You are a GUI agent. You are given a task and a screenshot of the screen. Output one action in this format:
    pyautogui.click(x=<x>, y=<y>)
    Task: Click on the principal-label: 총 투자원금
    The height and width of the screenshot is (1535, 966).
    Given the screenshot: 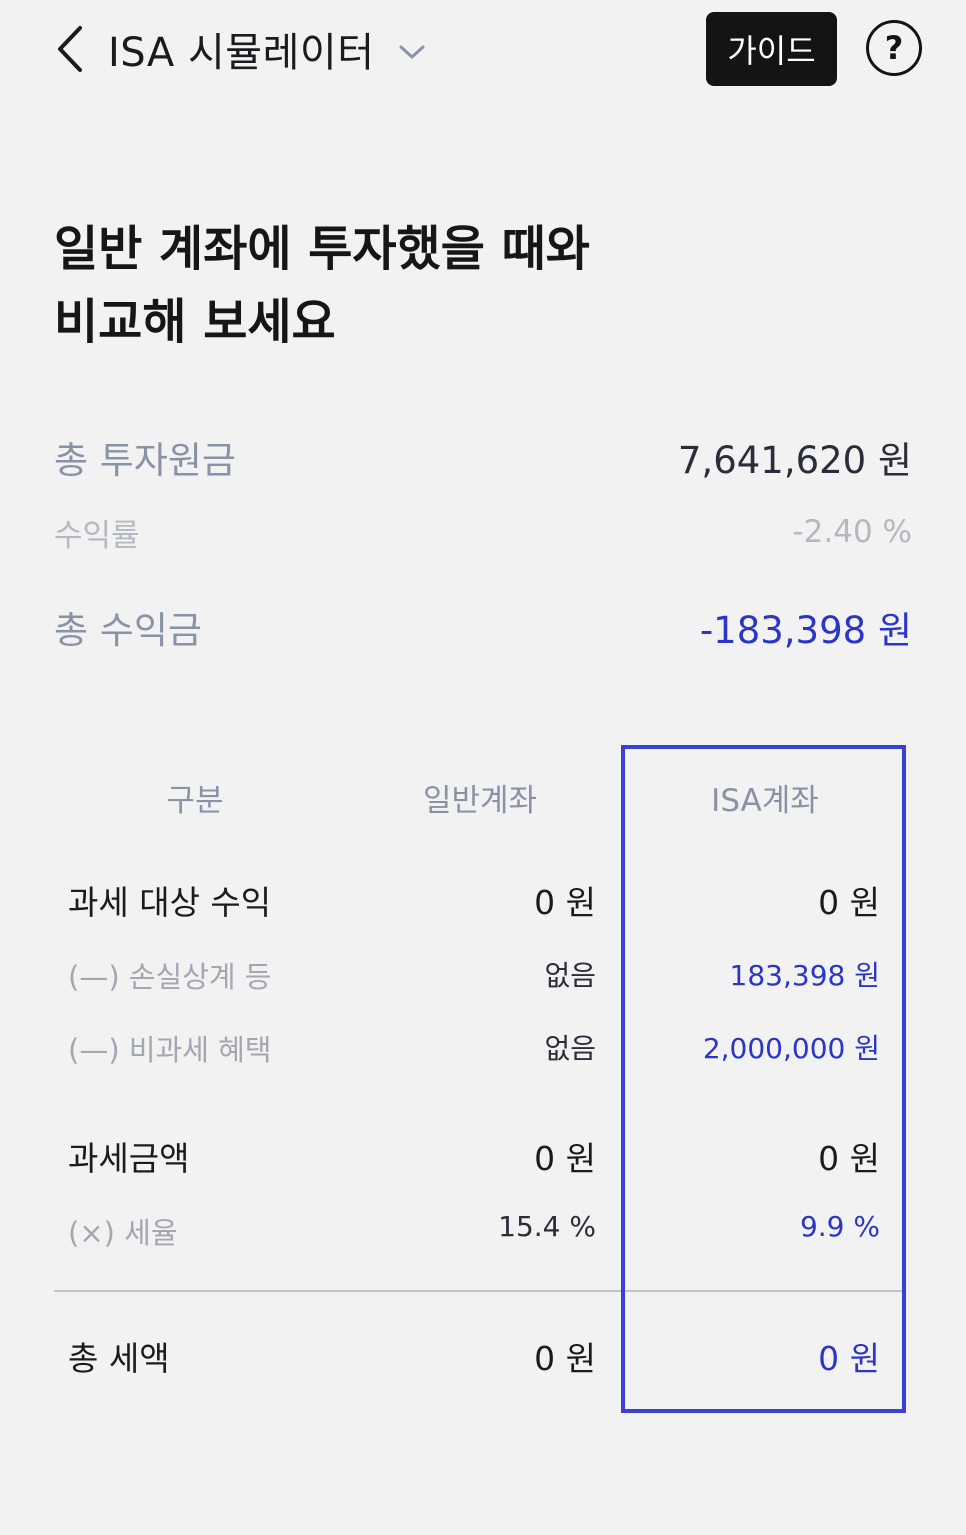 What is the action you would take?
    pyautogui.click(x=145, y=460)
    